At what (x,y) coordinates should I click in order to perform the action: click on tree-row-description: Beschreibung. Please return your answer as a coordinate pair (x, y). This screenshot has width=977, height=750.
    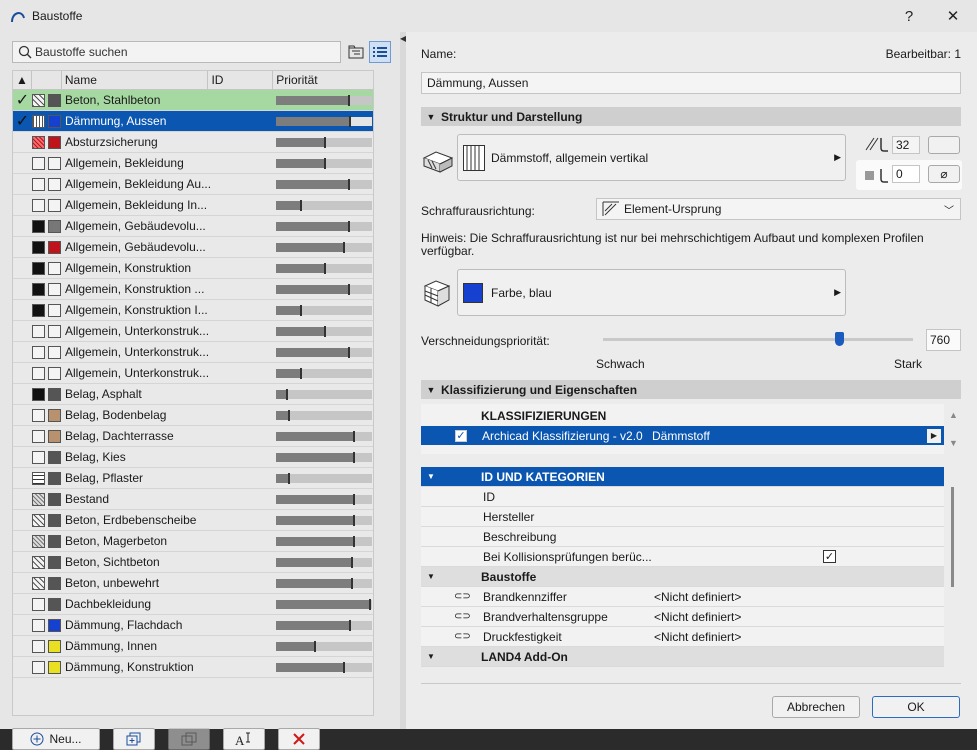
    Looking at the image, I should click on (682, 537).